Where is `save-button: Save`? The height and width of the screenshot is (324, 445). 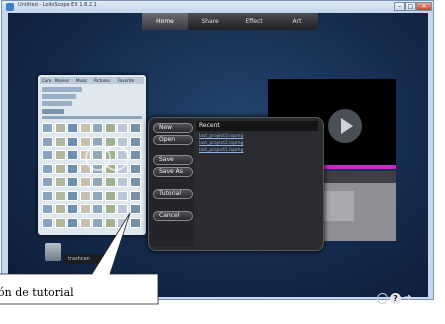 save-button: Save is located at coordinates (173, 160).